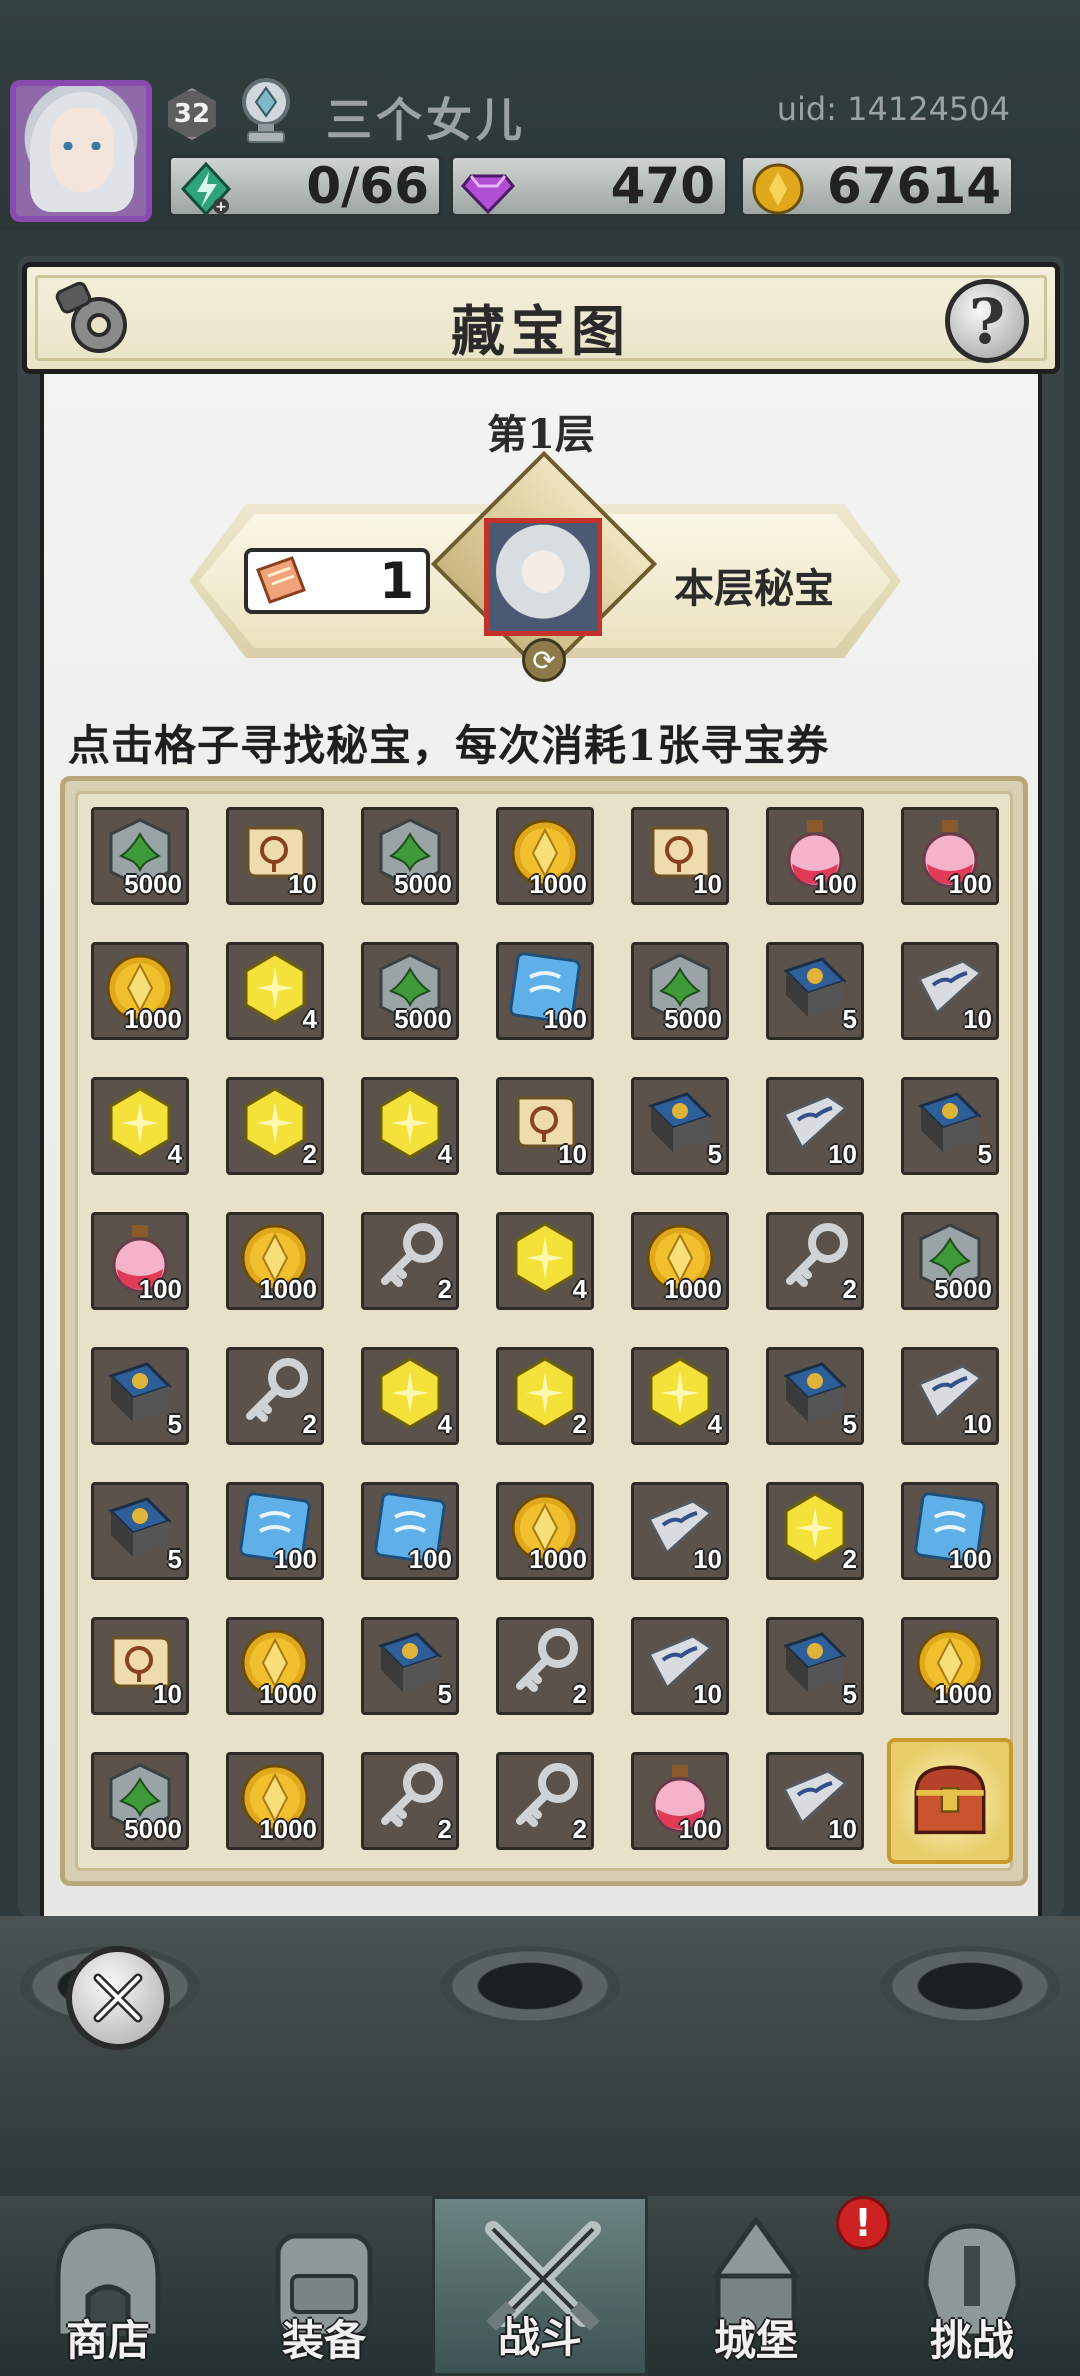 The width and height of the screenshot is (1080, 2376). What do you see at coordinates (95, 321) in the screenshot?
I see `gear-icon` at bounding box center [95, 321].